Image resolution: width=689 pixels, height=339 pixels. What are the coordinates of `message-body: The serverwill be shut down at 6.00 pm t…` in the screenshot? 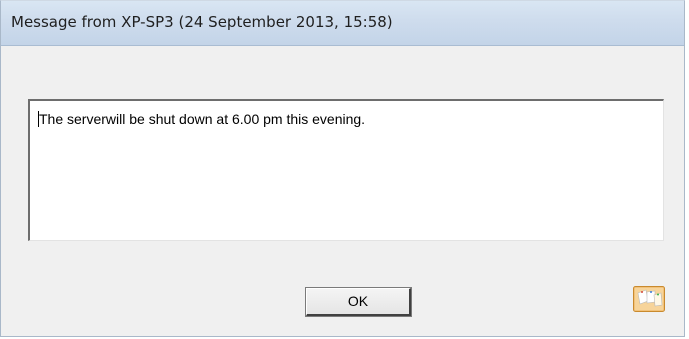 It's located at (202, 119).